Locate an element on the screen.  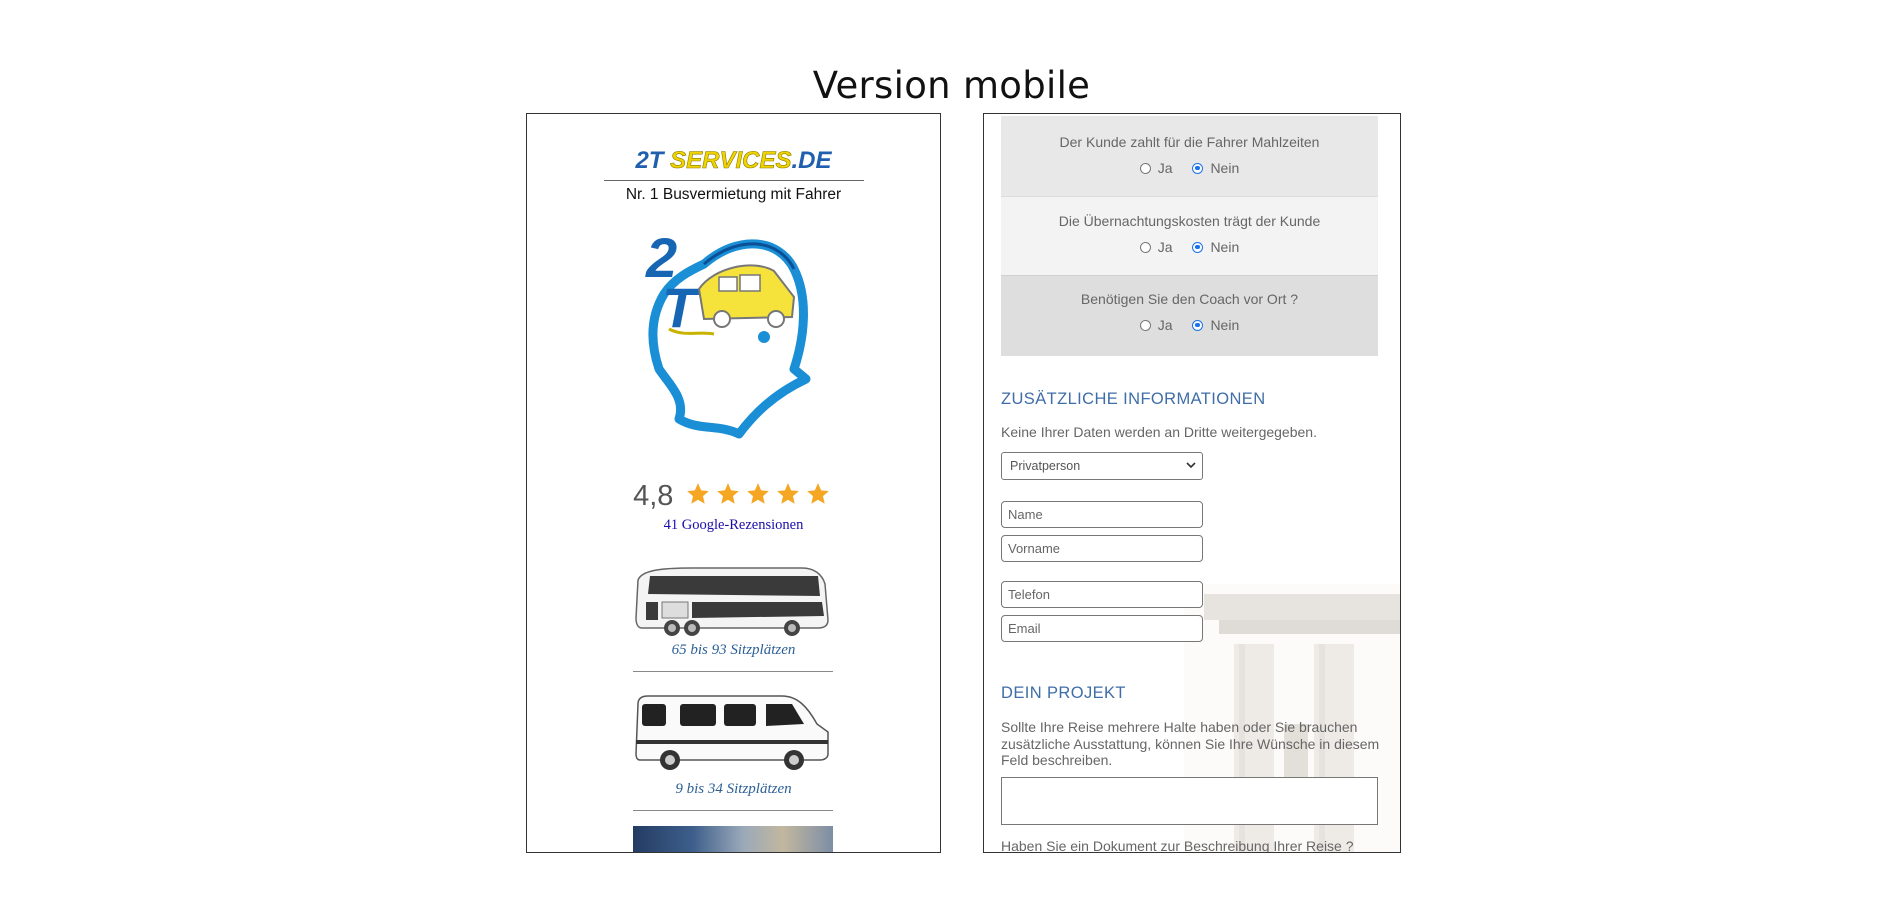
brand-wordmark: 2T SERVICES.DE is located at coordinates (733, 161).